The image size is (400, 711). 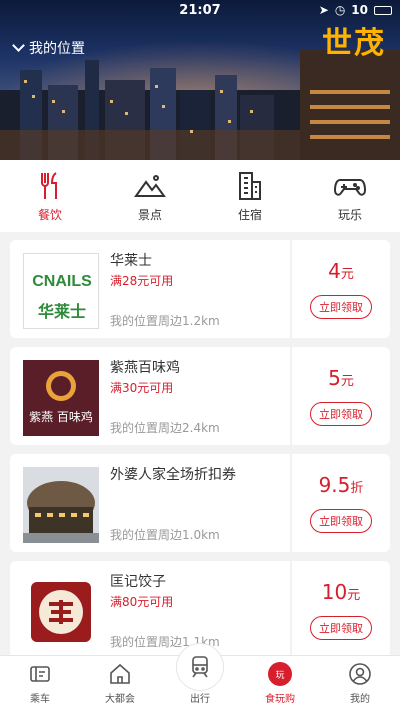 I want to click on coupon-condition: 满80元可用, so click(x=142, y=602).